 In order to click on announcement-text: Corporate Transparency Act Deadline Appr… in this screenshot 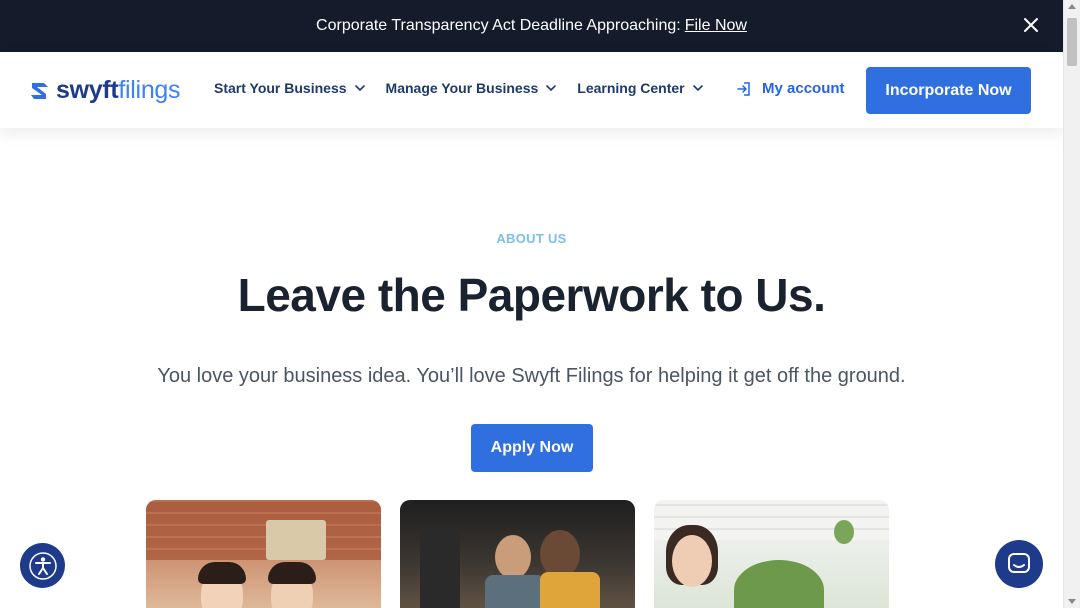, I will do `click(498, 25)`.